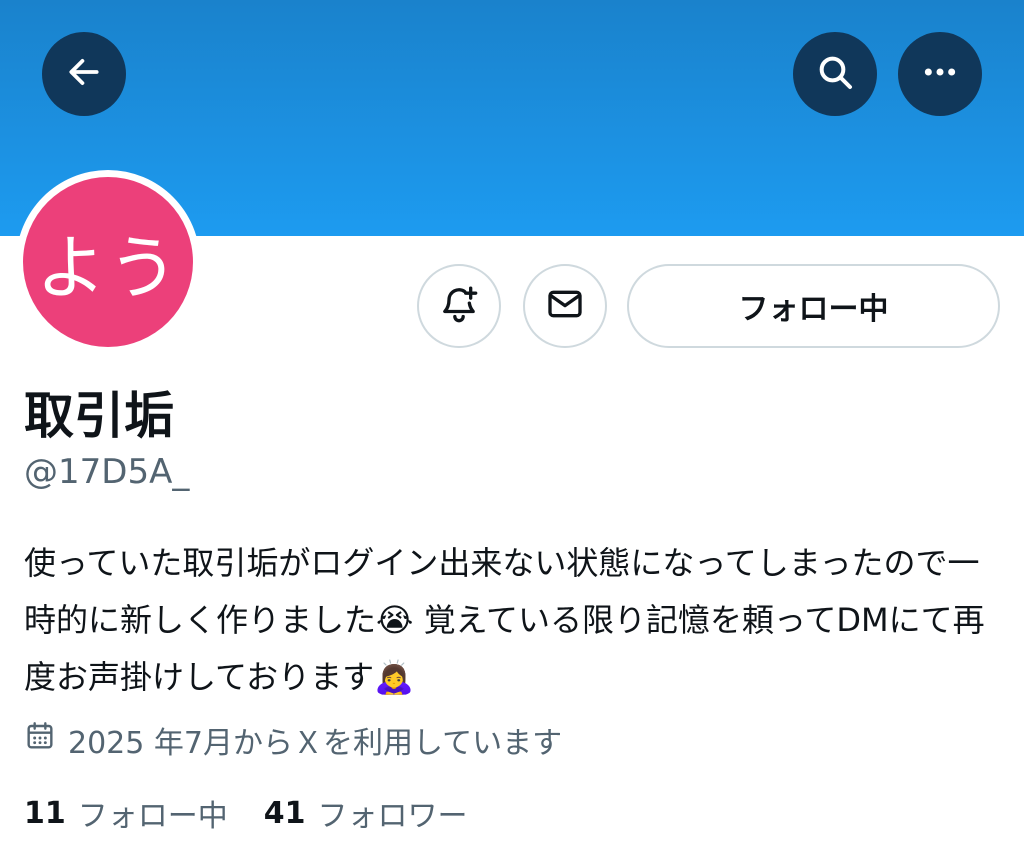 The image size is (1024, 861). I want to click on following-count: 11, so click(45, 813).